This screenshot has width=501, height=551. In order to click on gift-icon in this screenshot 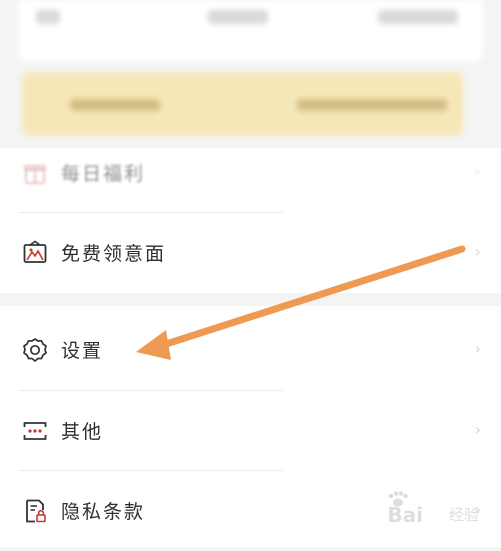, I will do `click(35, 173)`.